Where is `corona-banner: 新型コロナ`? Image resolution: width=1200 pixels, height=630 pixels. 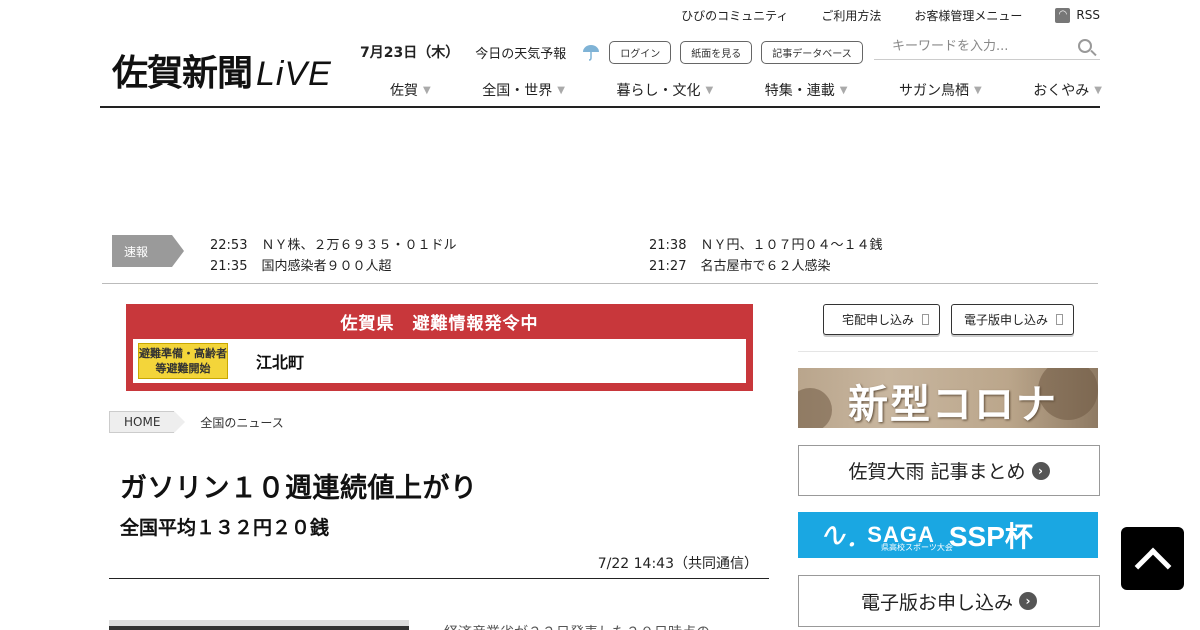
corona-banner: 新型コロナ is located at coordinates (948, 398).